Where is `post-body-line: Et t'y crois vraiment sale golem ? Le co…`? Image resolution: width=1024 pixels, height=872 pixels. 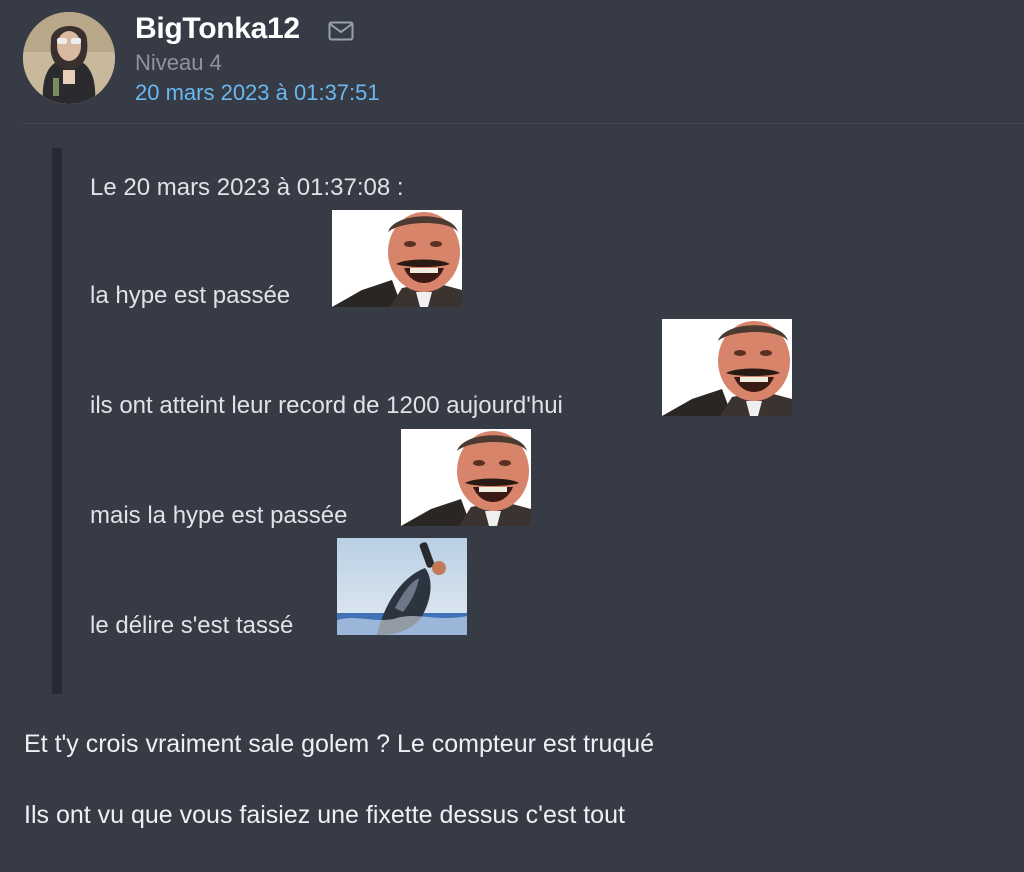 post-body-line: Et t'y crois vraiment sale golem ? Le co… is located at coordinates (339, 744).